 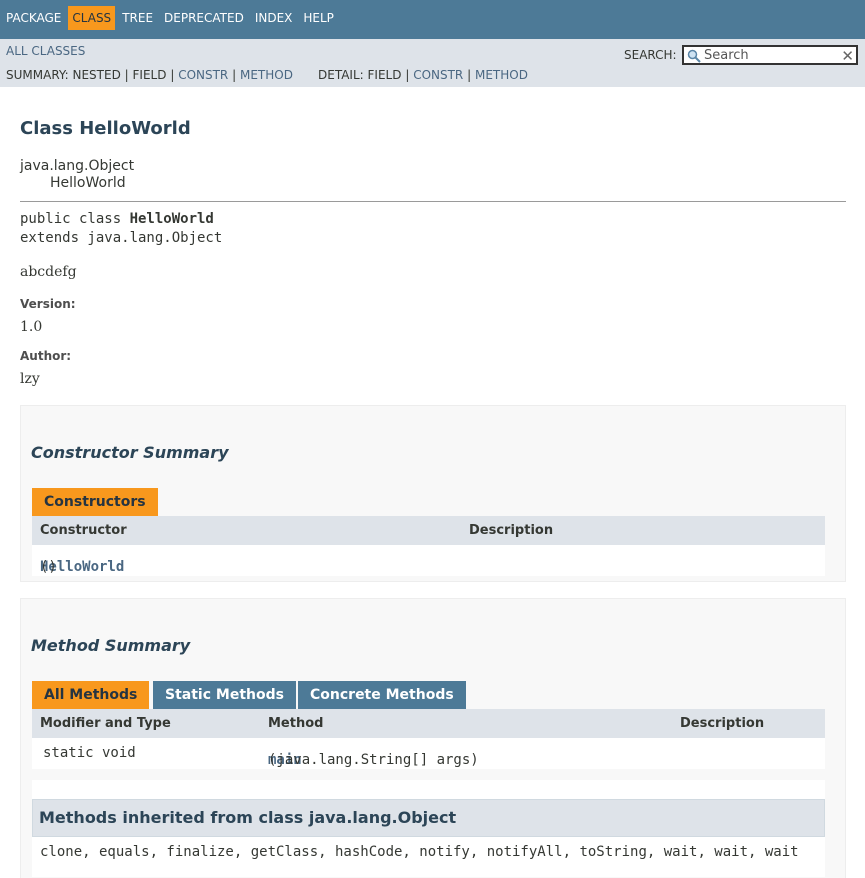 I want to click on col-constructor: Constructor, so click(x=83, y=530).